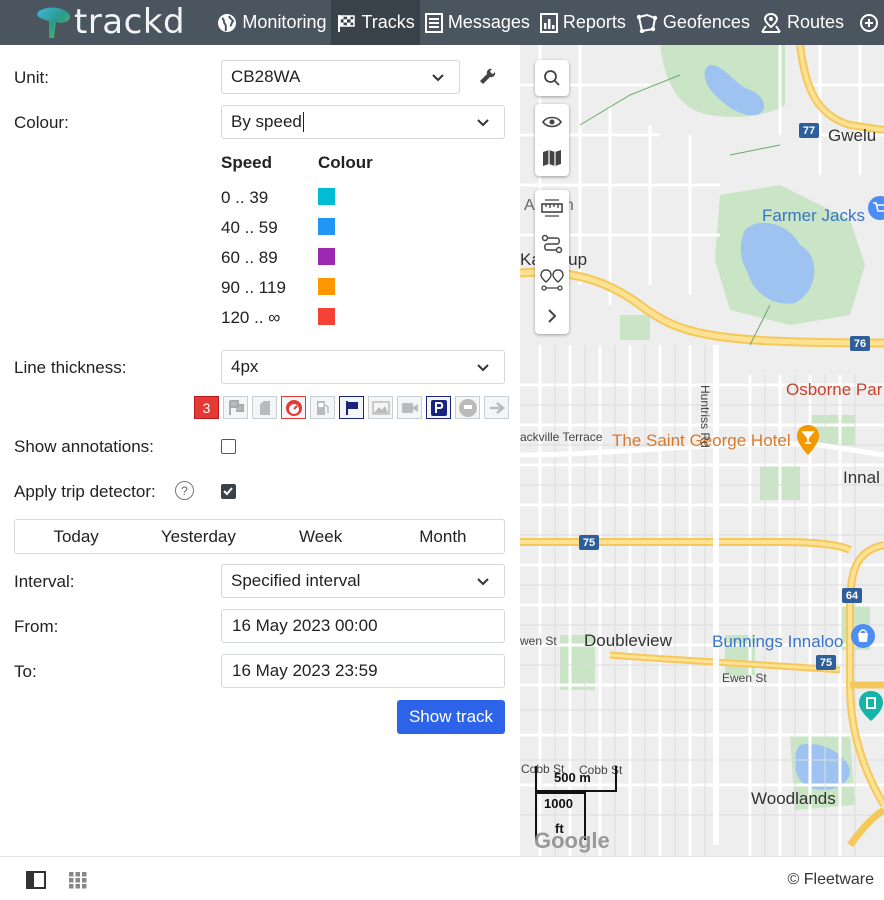 The width and height of the screenshot is (884, 900). I want to click on nav-messages-label: Messages, so click(488, 22).